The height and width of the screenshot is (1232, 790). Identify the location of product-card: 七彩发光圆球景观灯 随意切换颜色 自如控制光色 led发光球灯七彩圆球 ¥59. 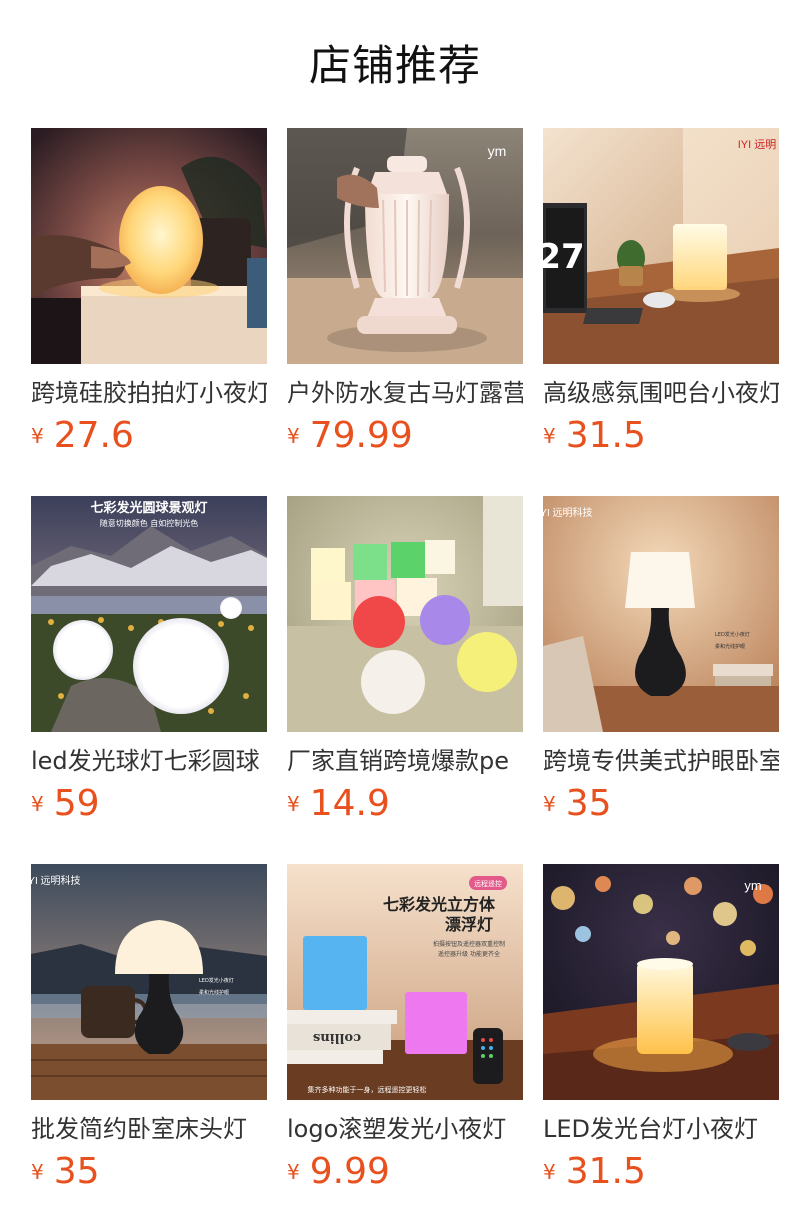
(149, 666).